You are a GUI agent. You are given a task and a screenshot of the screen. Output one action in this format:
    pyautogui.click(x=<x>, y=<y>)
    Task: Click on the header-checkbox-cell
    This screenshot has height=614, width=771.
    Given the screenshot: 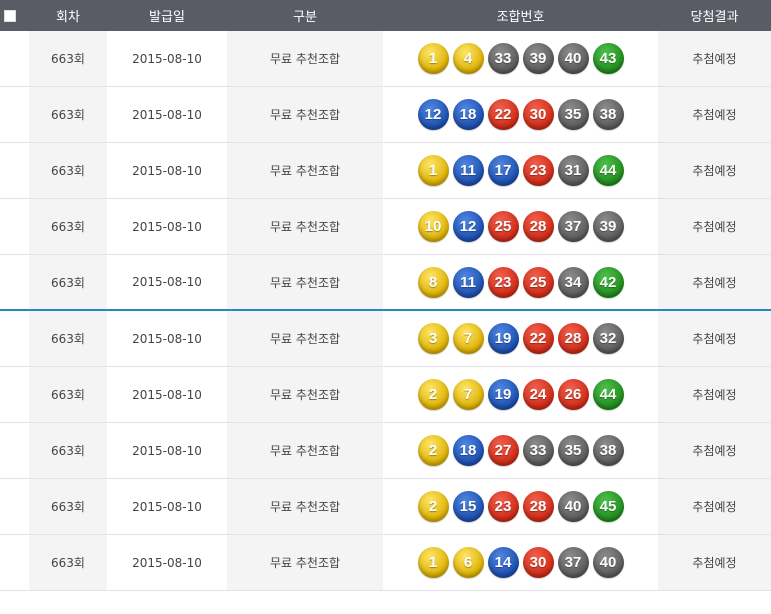 What is the action you would take?
    pyautogui.click(x=14, y=15)
    